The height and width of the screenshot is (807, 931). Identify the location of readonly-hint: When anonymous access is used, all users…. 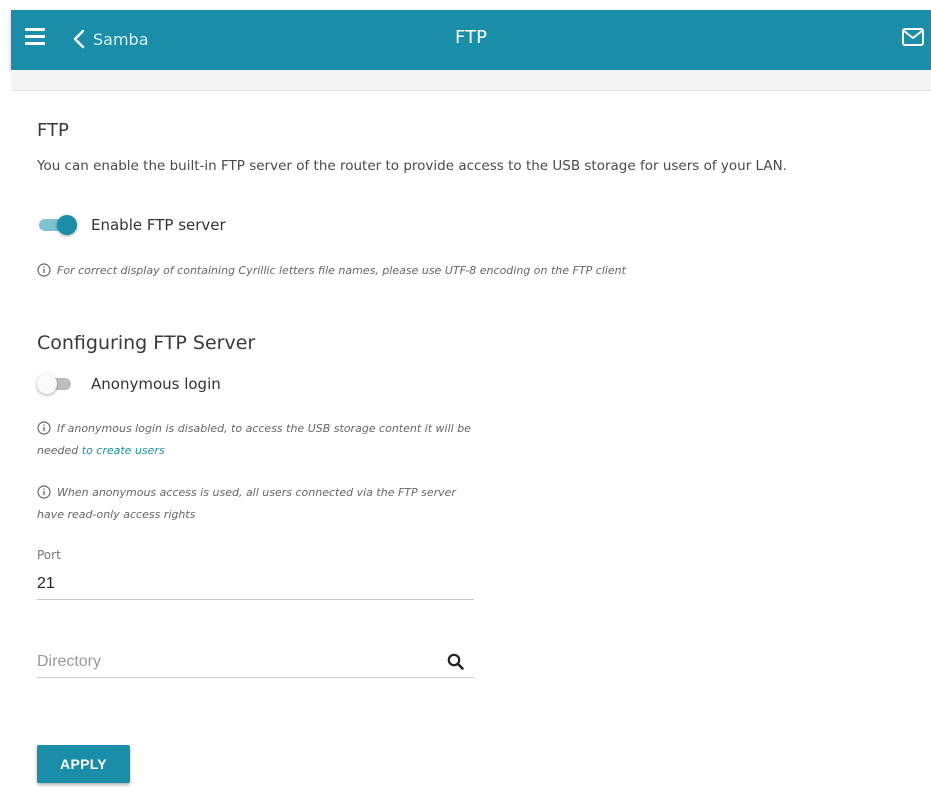
(267, 504).